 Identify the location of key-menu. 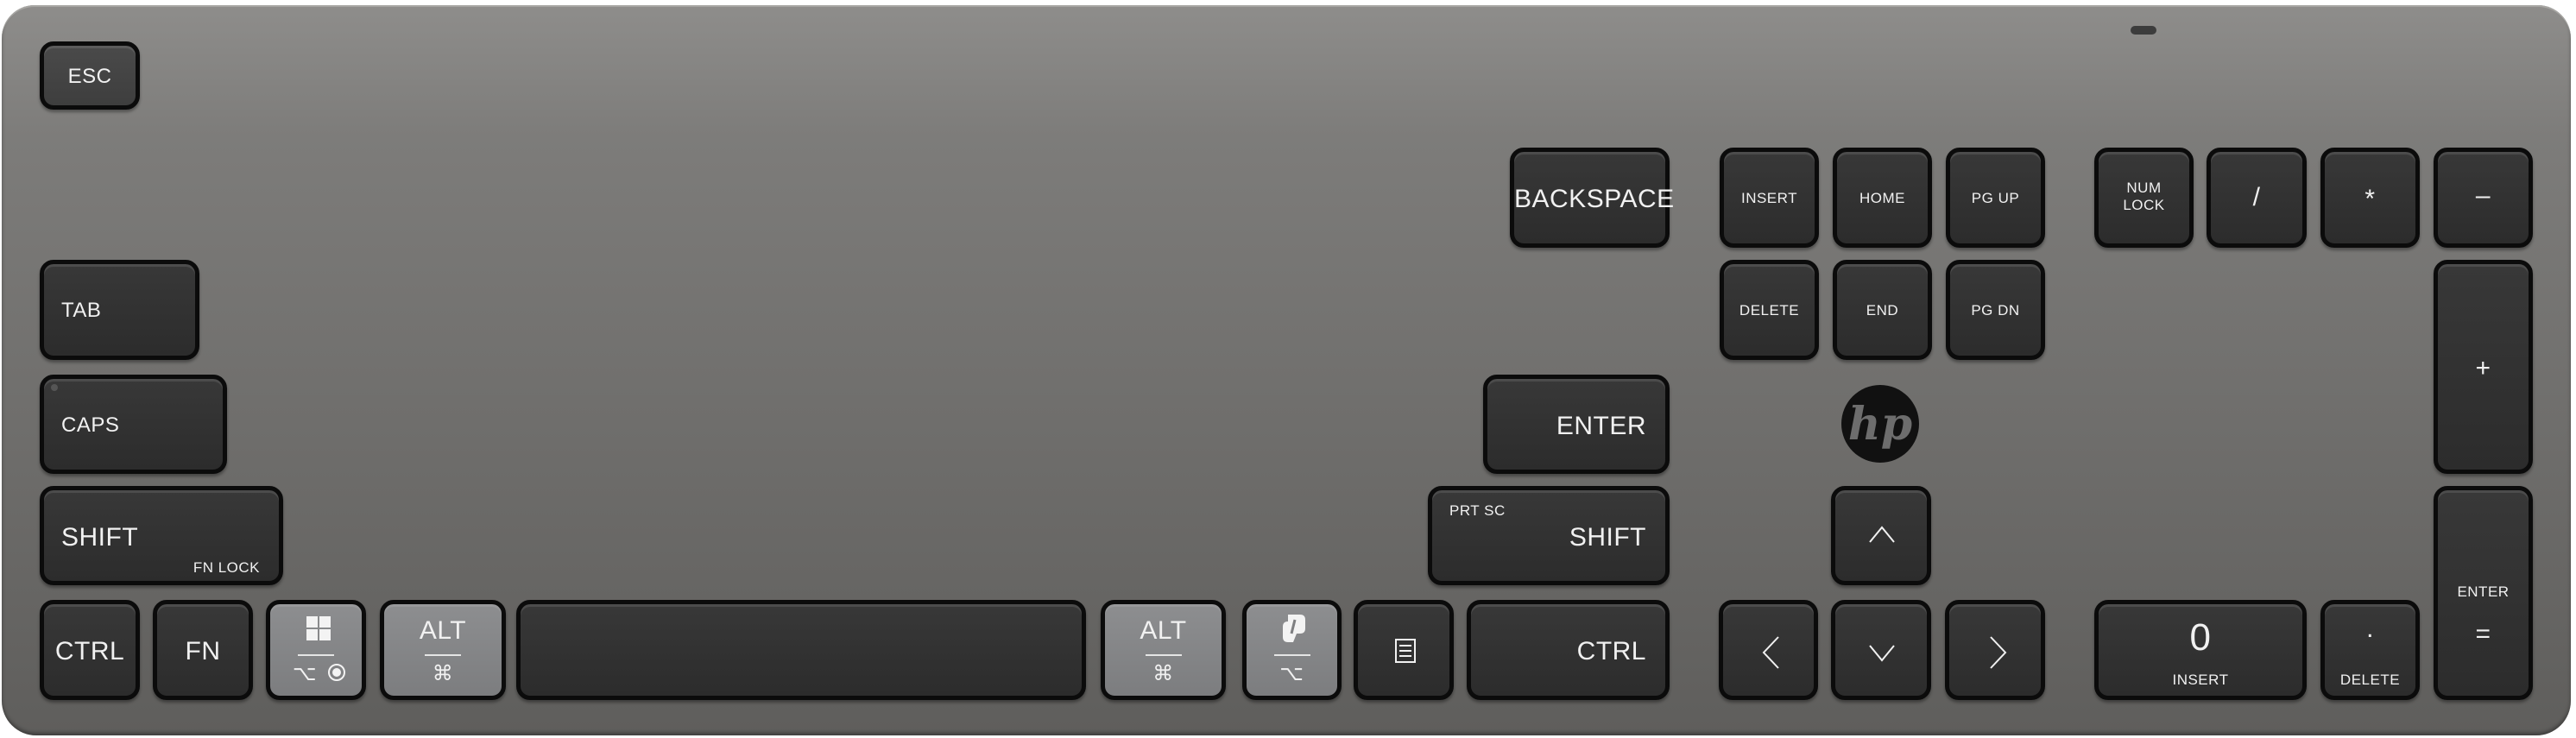
(1404, 650).